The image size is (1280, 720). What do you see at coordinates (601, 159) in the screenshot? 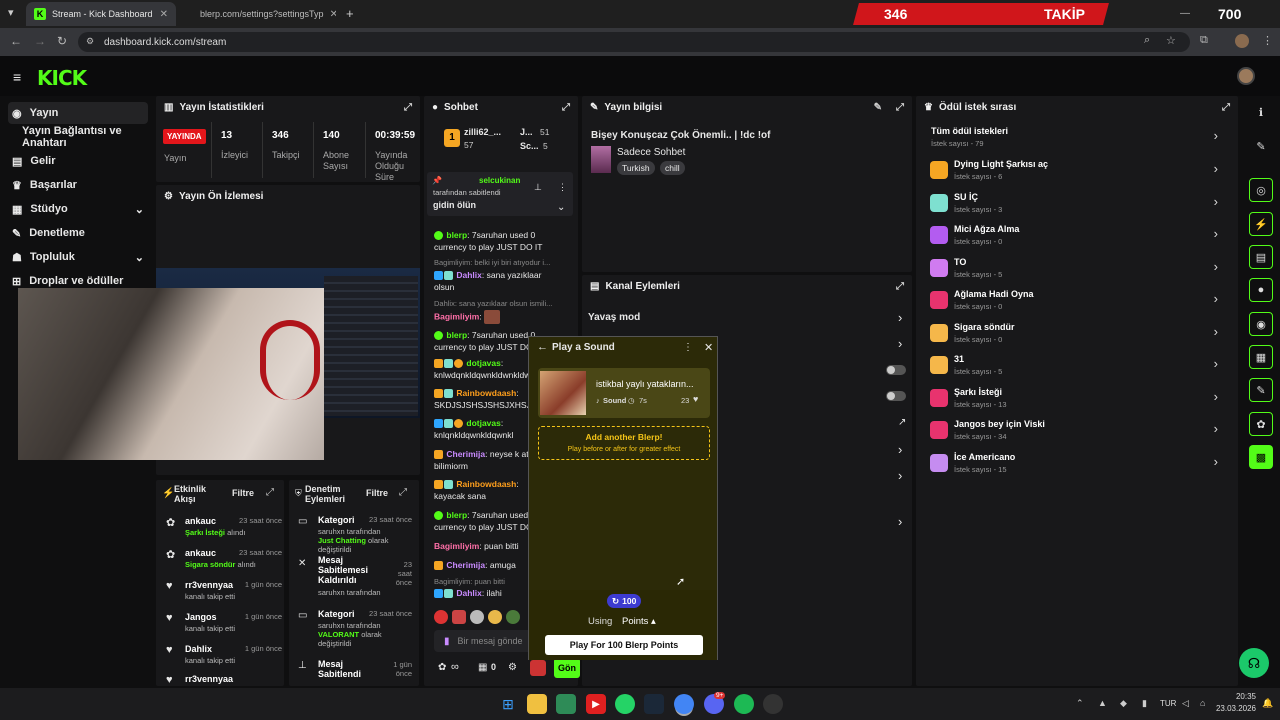
I see `category-thumbnail` at bounding box center [601, 159].